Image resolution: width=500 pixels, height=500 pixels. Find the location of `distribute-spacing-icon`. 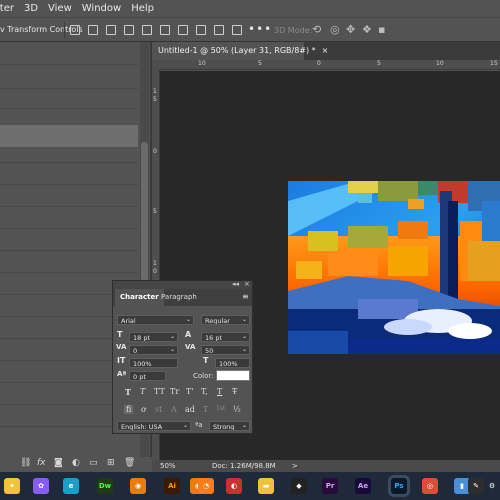

distribute-spacing-icon is located at coordinates (237, 30).